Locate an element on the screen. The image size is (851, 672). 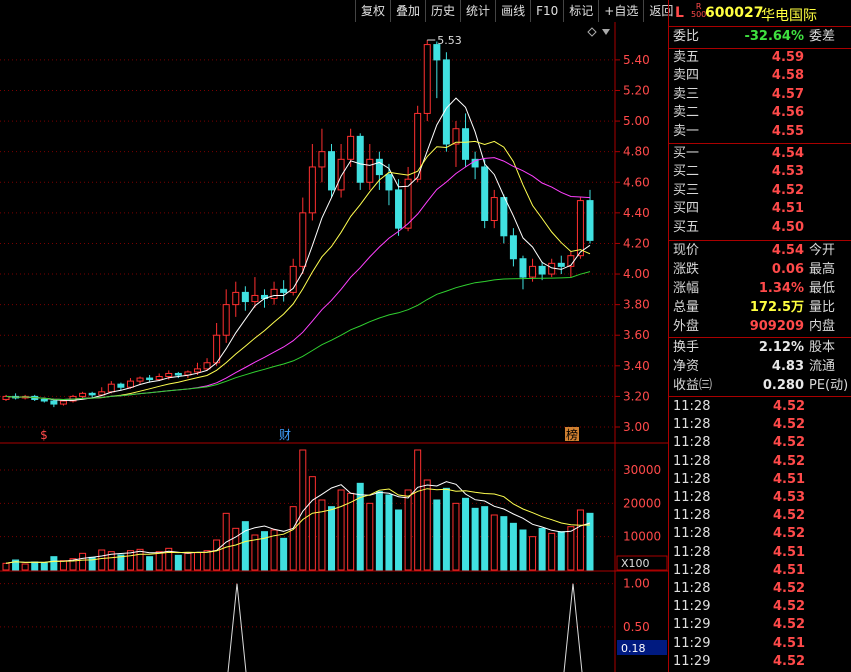
tick-price: 4.53 is located at coordinates (789, 497).